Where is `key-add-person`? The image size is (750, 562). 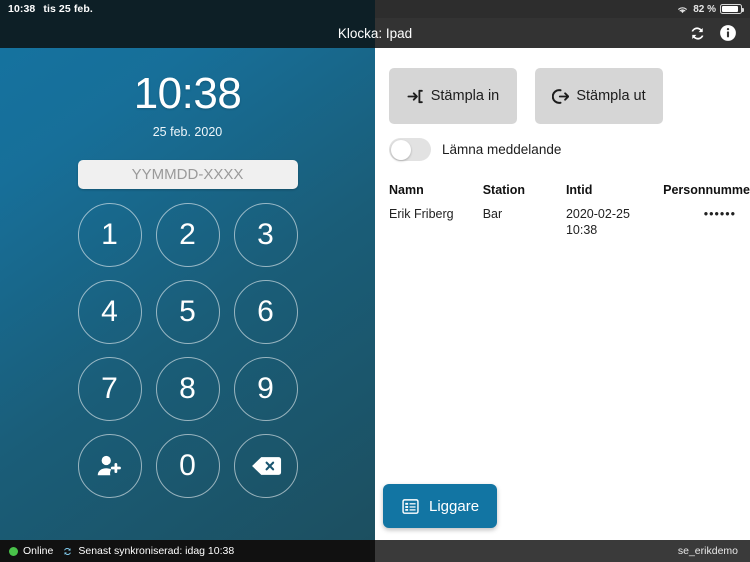 key-add-person is located at coordinates (109, 466).